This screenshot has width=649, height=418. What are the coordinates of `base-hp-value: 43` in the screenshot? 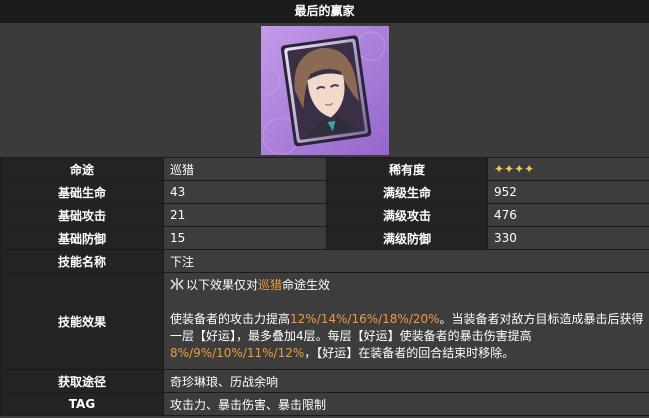 It's located at (245, 192).